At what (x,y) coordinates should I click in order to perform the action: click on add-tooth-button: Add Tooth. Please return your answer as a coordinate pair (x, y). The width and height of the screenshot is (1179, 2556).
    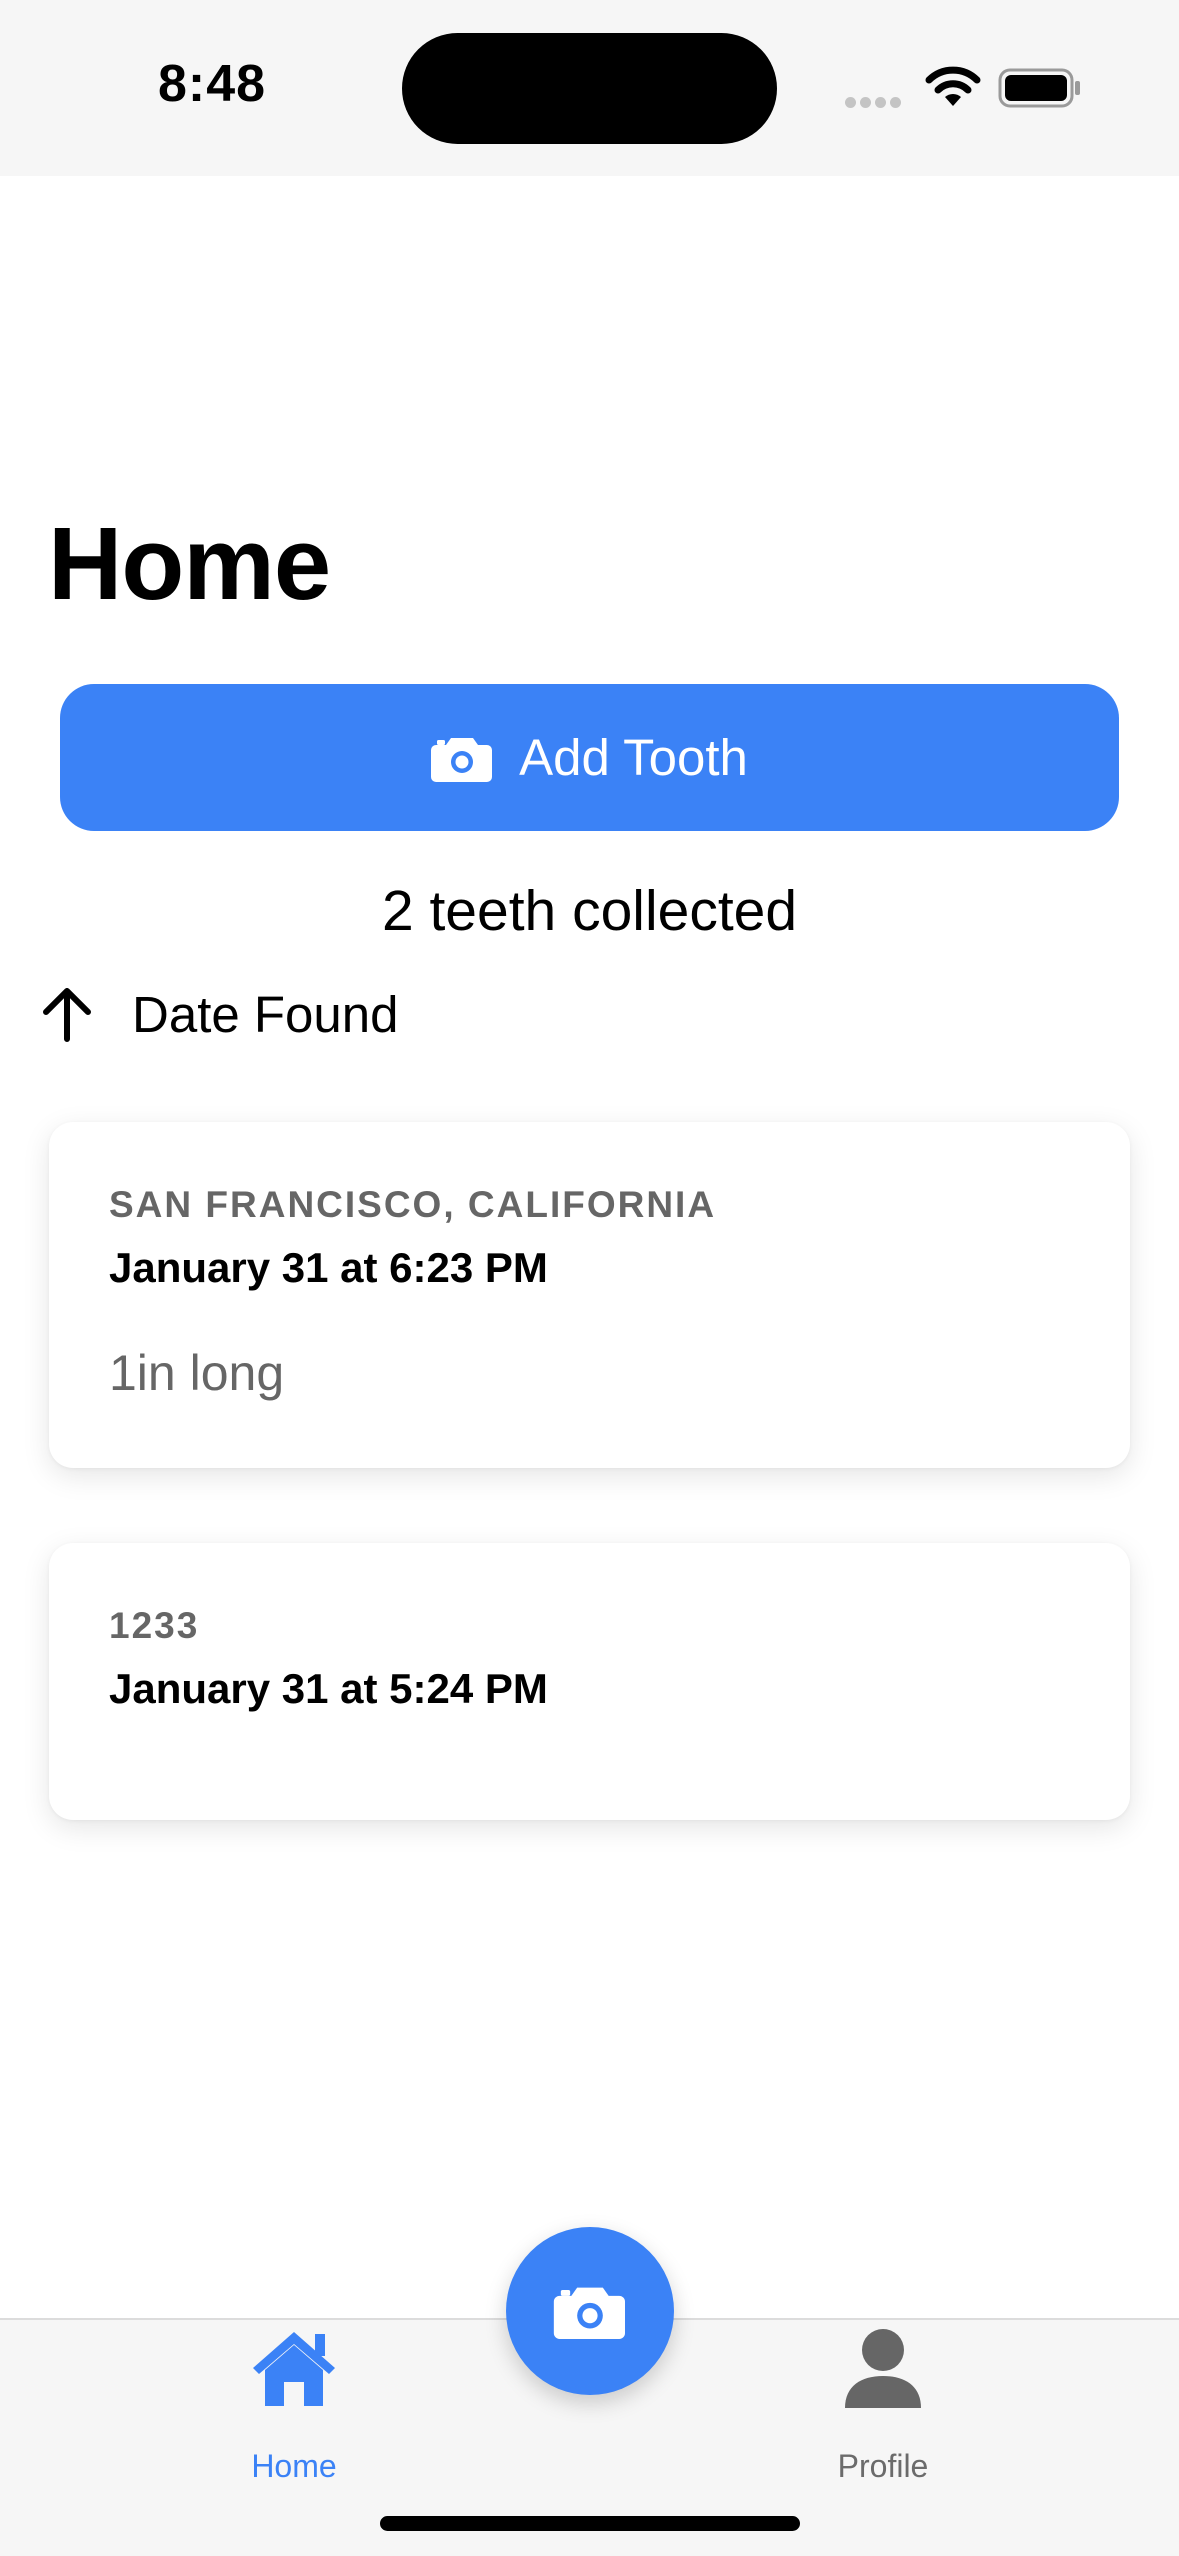
    Looking at the image, I should click on (589, 757).